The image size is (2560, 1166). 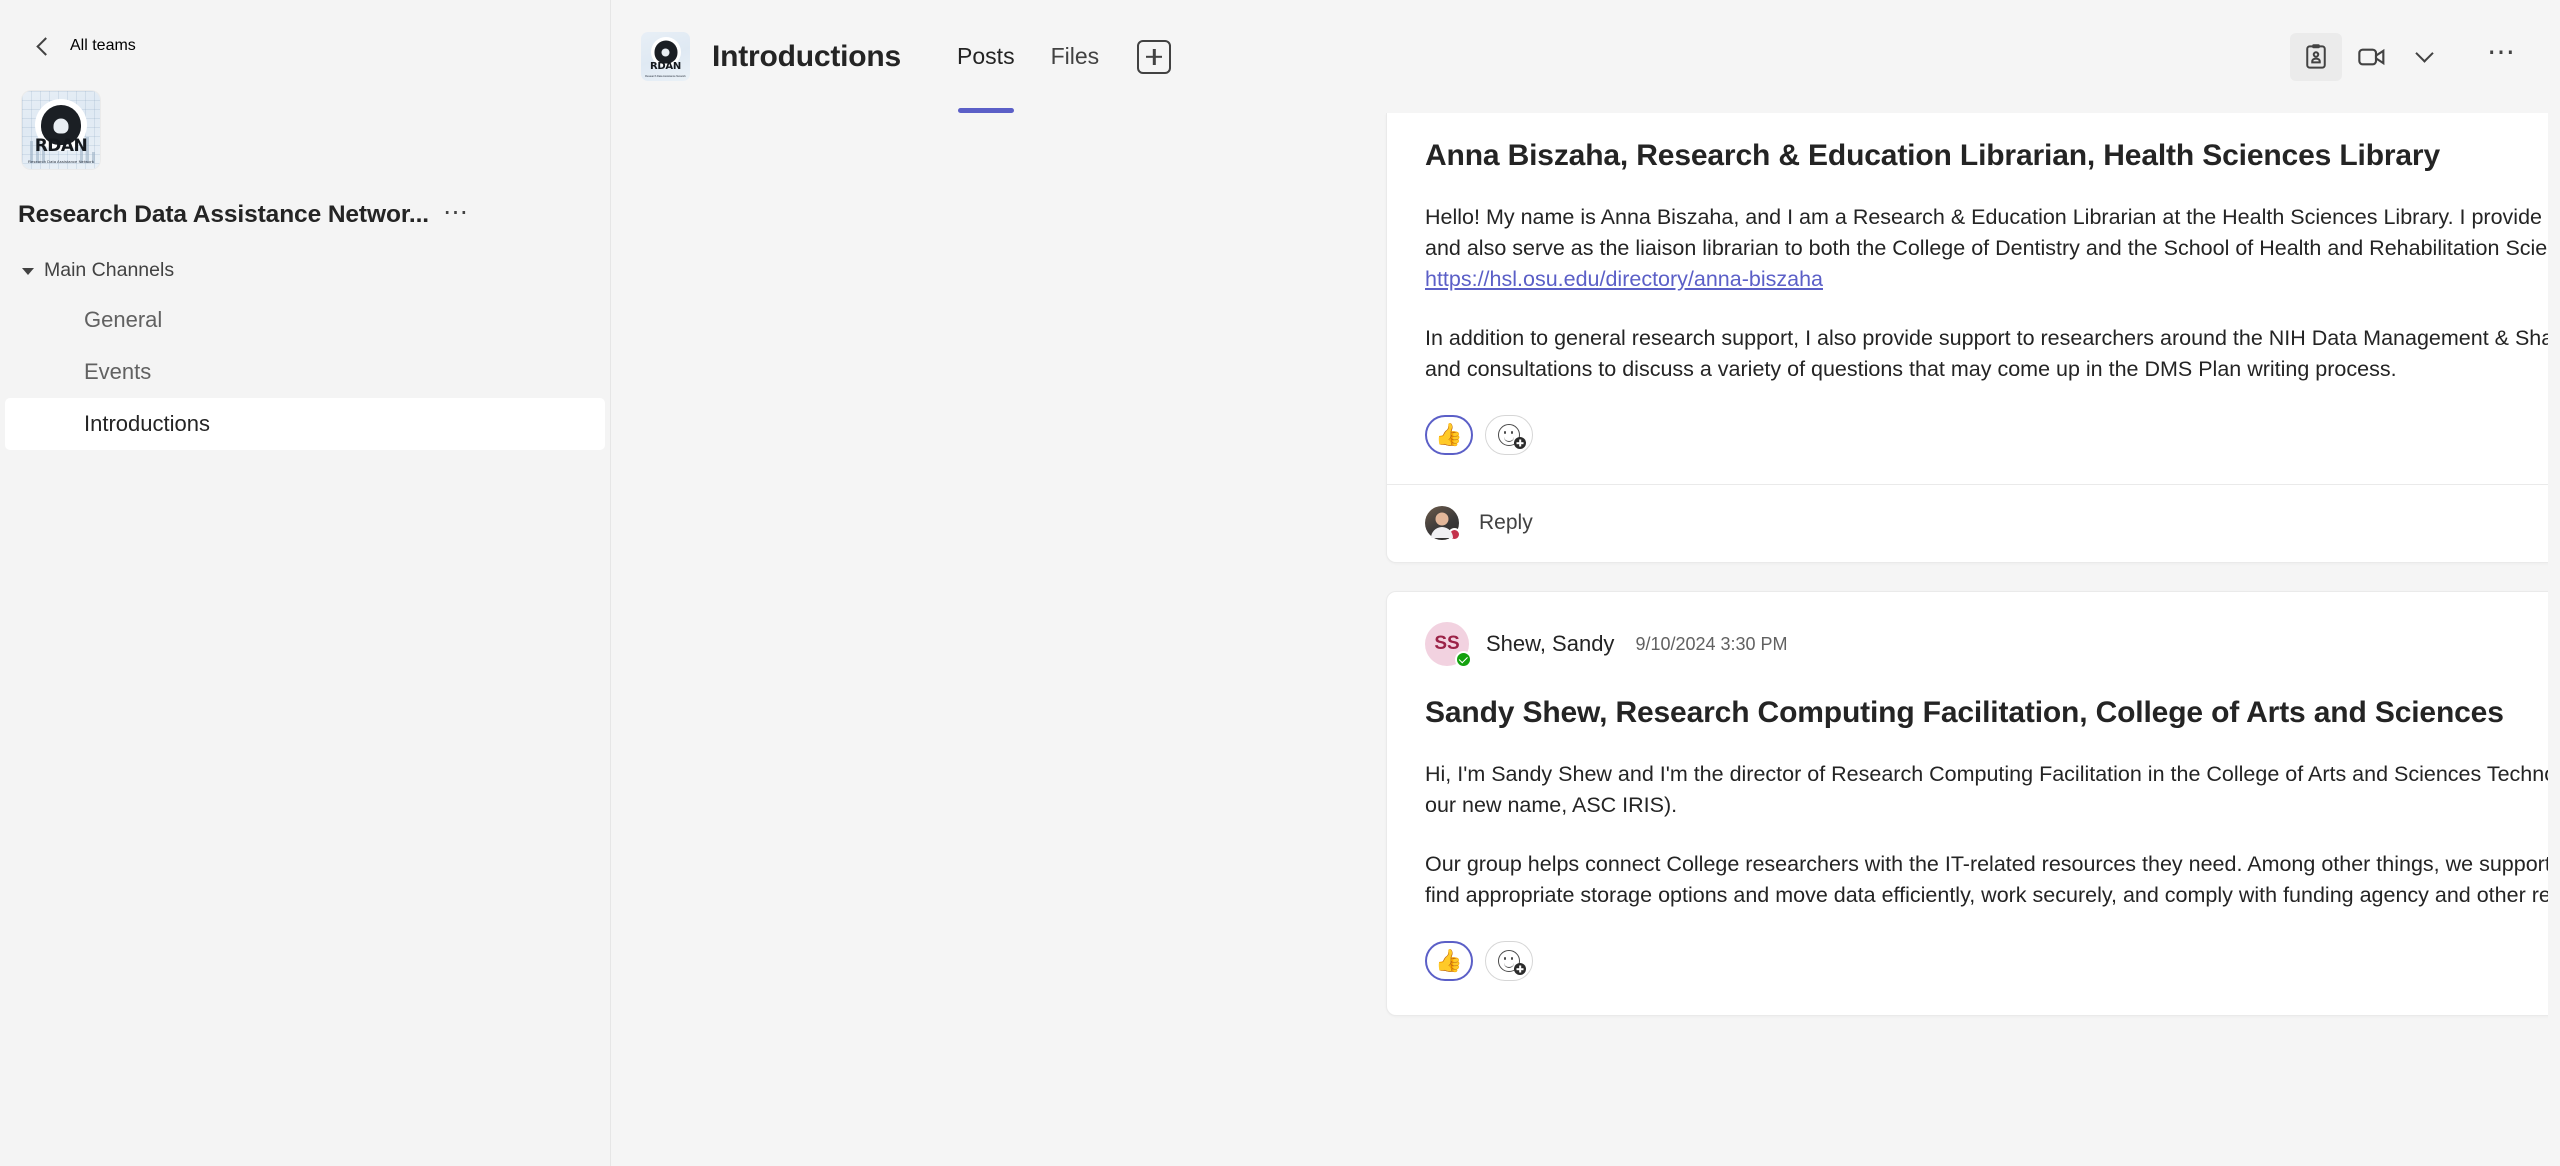 What do you see at coordinates (2554, 639) in the screenshot?
I see `scrollbar` at bounding box center [2554, 639].